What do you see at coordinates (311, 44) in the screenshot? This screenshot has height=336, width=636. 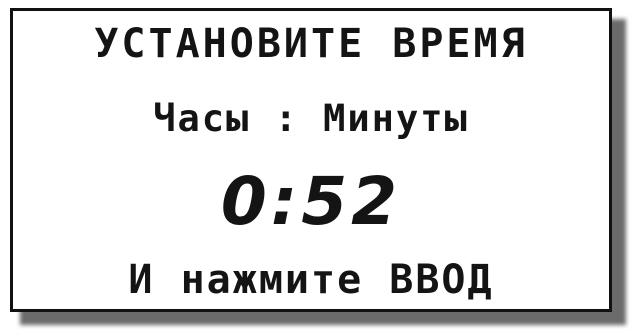 I see `screen-title: УСТАНОВИТЕ ВРЕМЯ` at bounding box center [311, 44].